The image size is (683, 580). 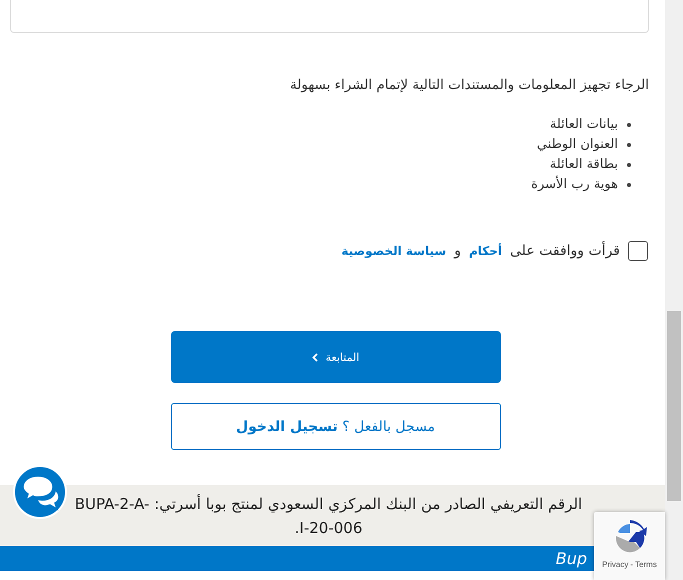 I want to click on privacy-link: Privacy, so click(x=615, y=564).